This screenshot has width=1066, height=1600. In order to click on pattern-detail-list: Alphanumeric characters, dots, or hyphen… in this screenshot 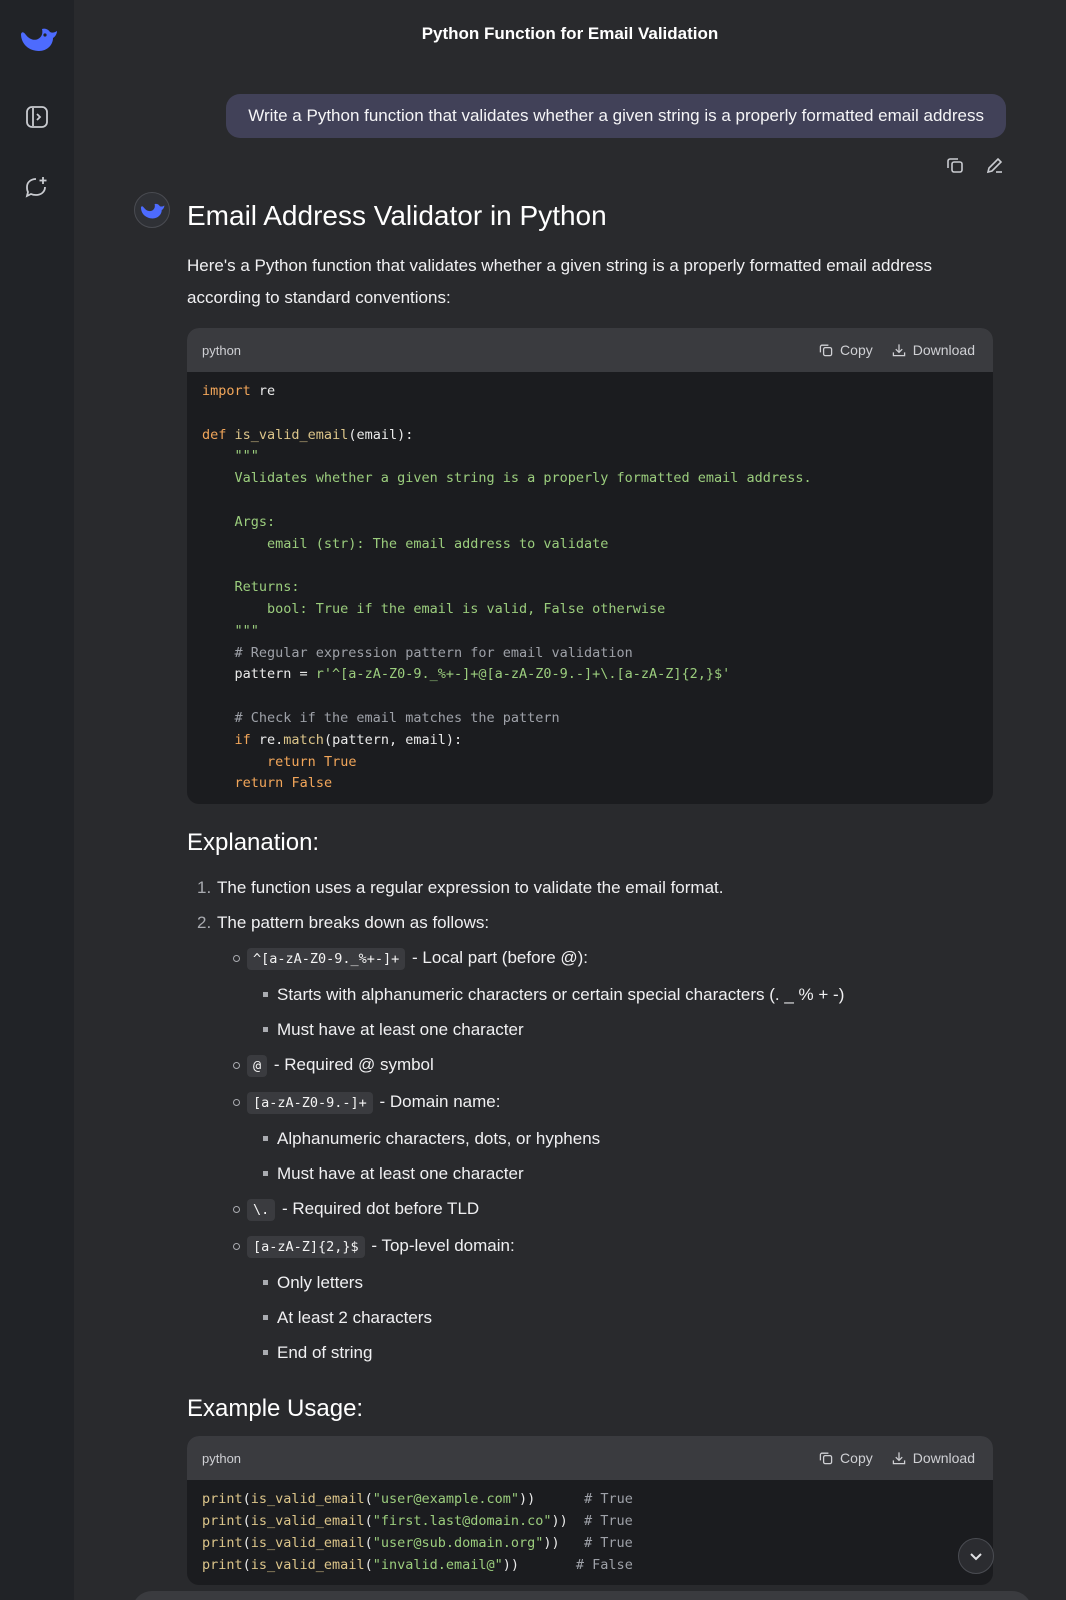, I will do `click(620, 1156)`.